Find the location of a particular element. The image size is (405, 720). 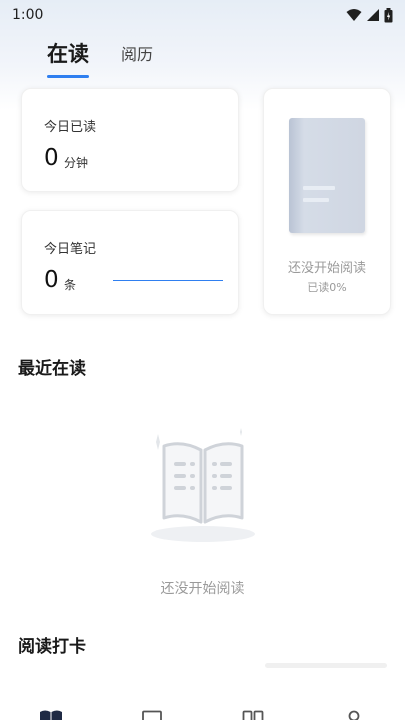

nav-book is located at coordinates (152, 713).